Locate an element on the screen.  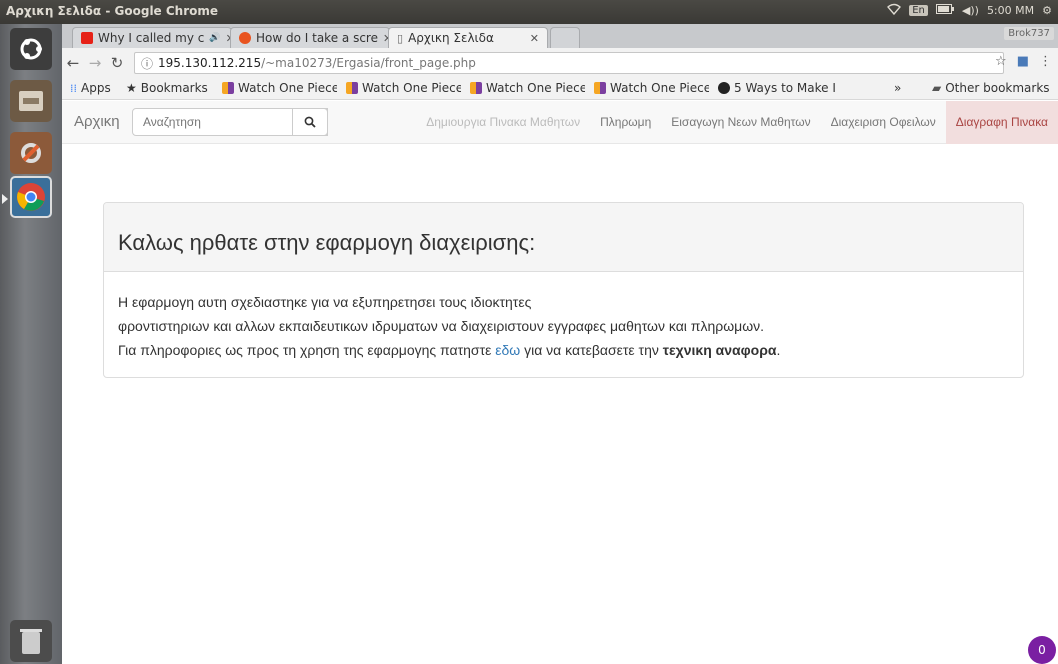
page-icon: ▯ is located at coordinates (400, 38).